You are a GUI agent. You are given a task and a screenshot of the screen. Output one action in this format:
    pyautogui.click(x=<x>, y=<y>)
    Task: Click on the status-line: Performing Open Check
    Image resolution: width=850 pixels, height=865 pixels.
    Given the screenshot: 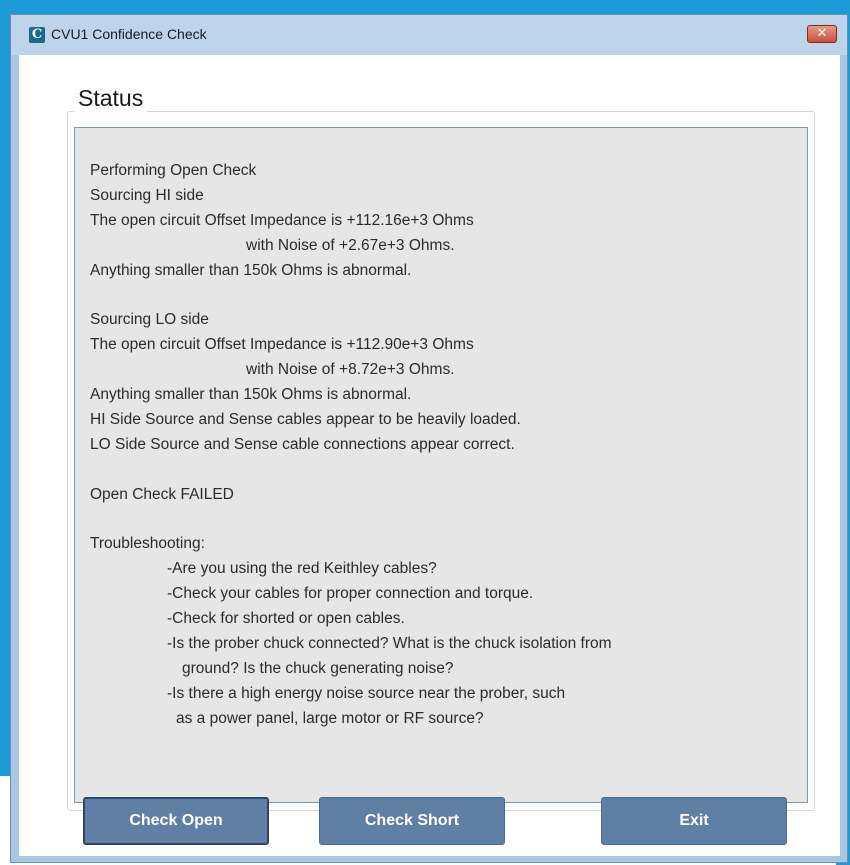 What is the action you would take?
    pyautogui.click(x=173, y=170)
    